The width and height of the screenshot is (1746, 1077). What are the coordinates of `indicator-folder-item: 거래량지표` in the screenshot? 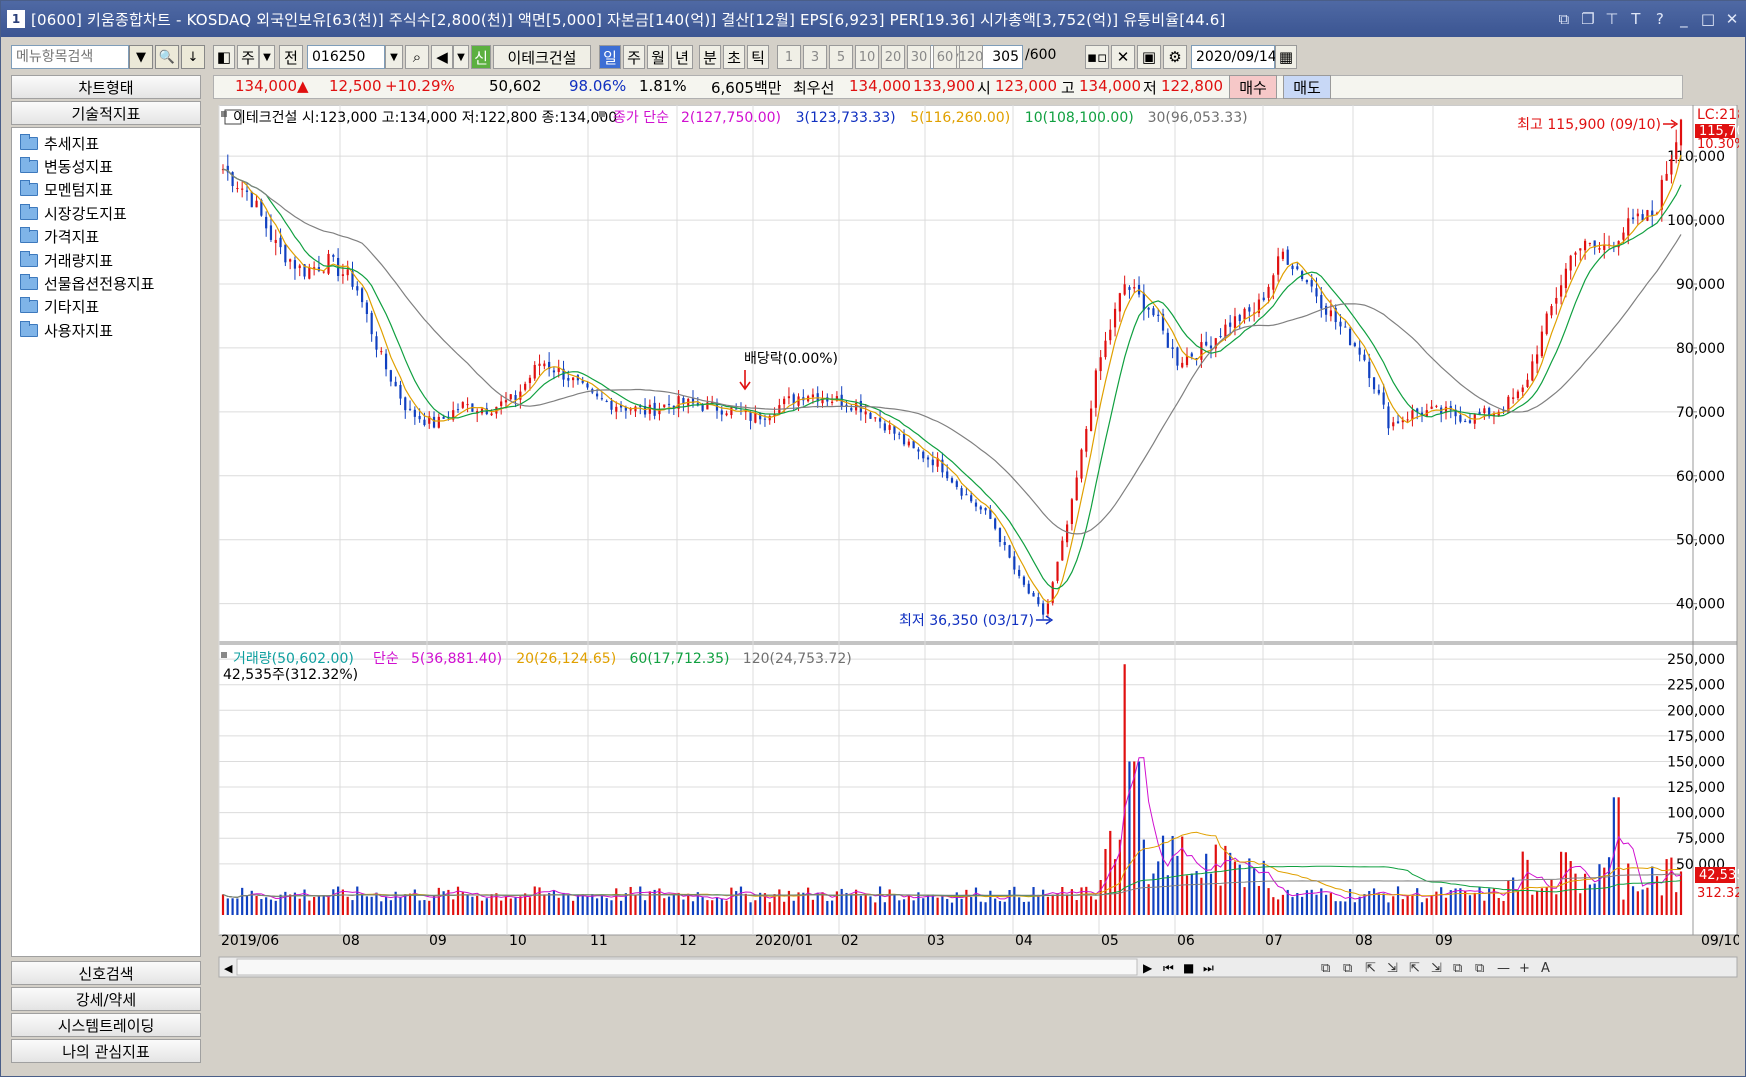 It's located at (66, 260).